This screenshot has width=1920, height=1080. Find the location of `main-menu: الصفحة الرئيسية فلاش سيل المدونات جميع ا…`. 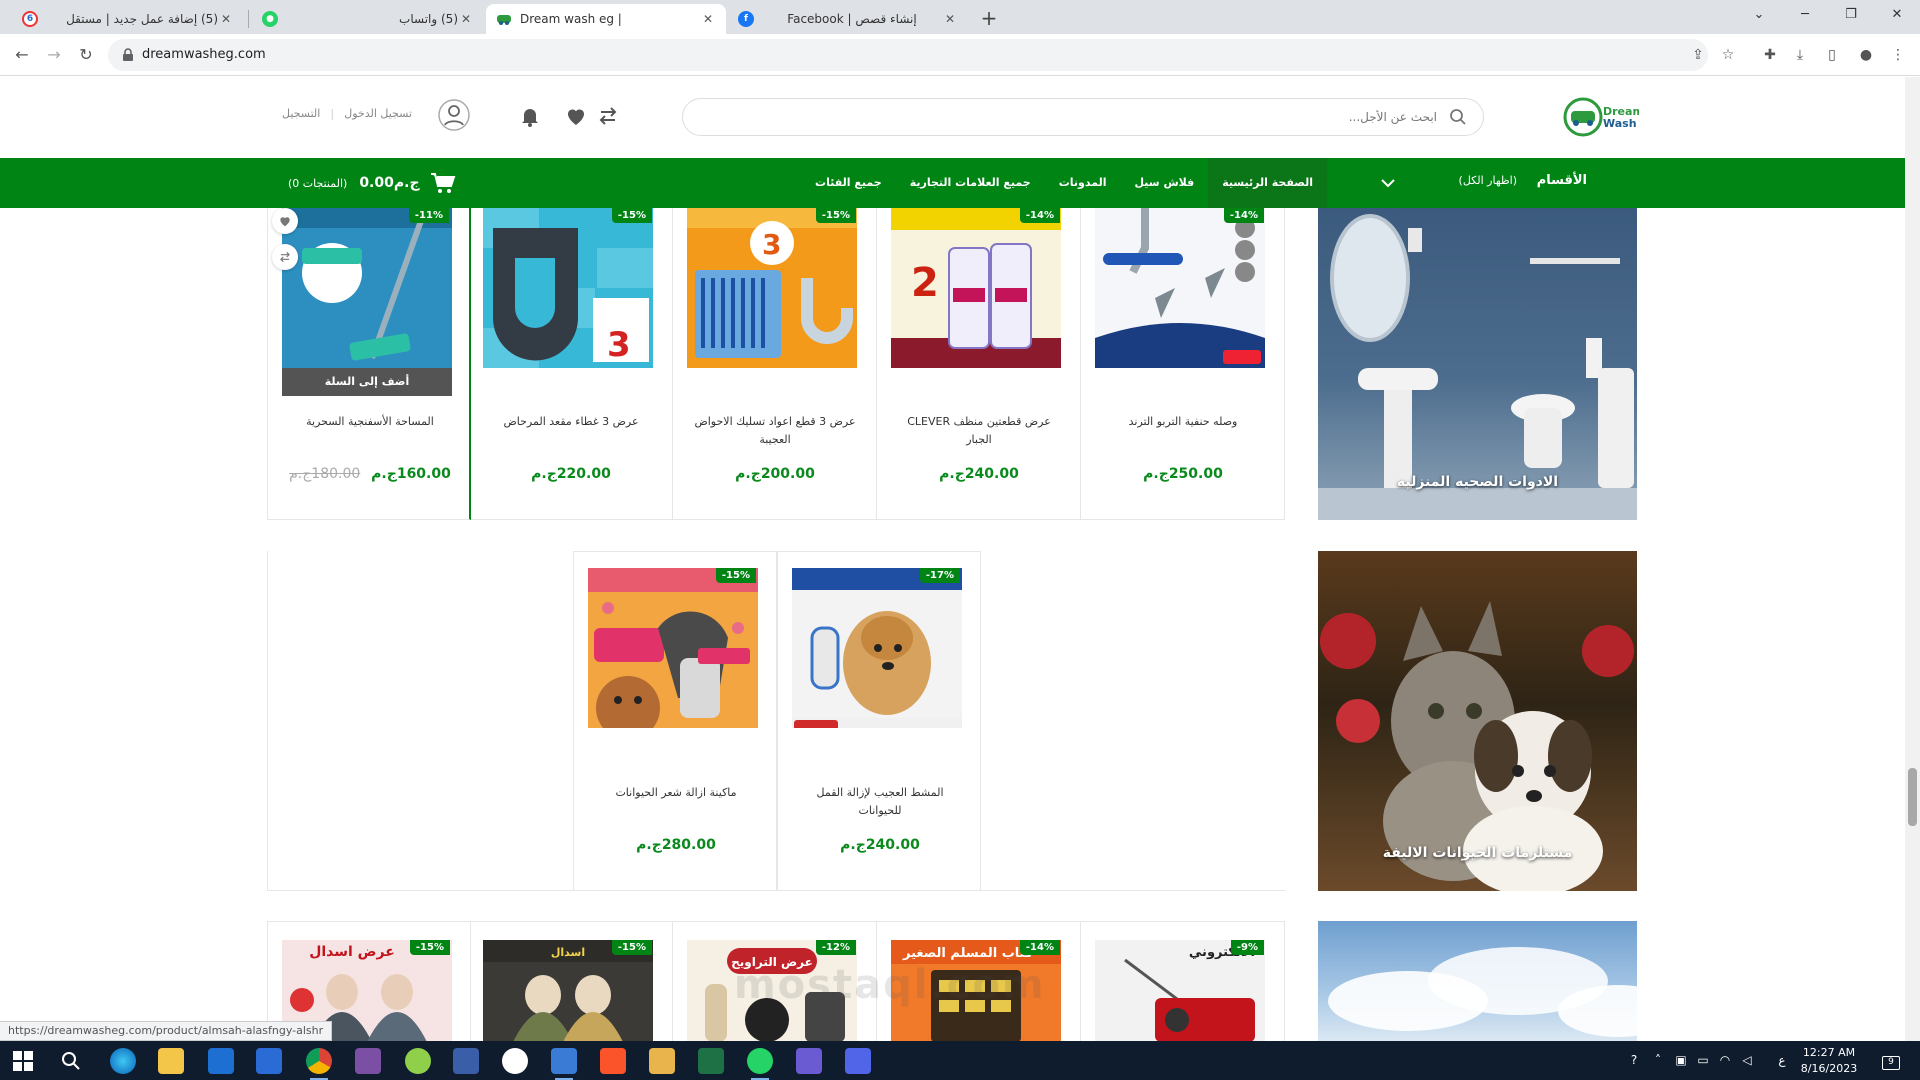

main-menu: الصفحة الرئيسية فلاش سيل المدونات جميع ا… is located at coordinates (1064, 183).